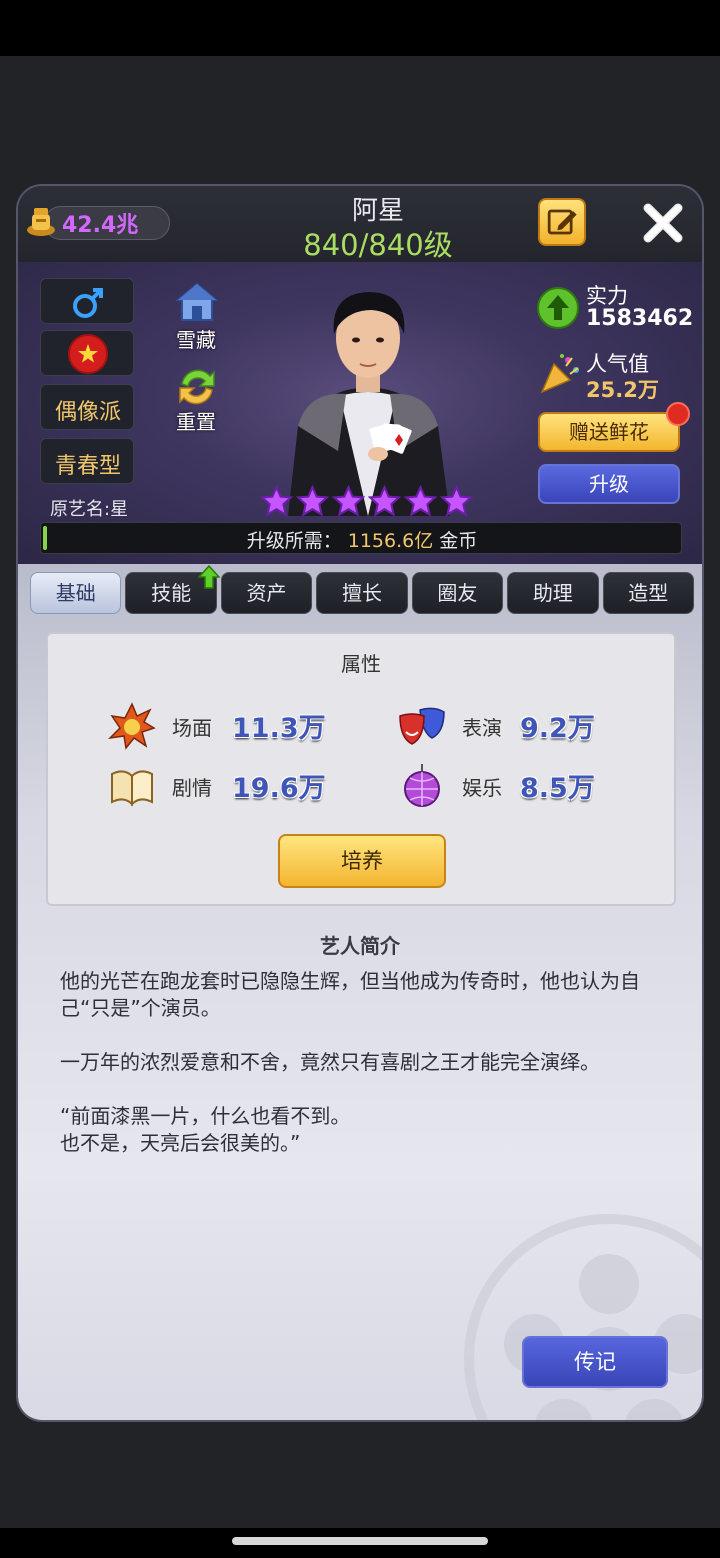 This screenshot has height=1558, width=720. Describe the element at coordinates (595, 1362) in the screenshot. I see `biography-button: 传记` at that location.